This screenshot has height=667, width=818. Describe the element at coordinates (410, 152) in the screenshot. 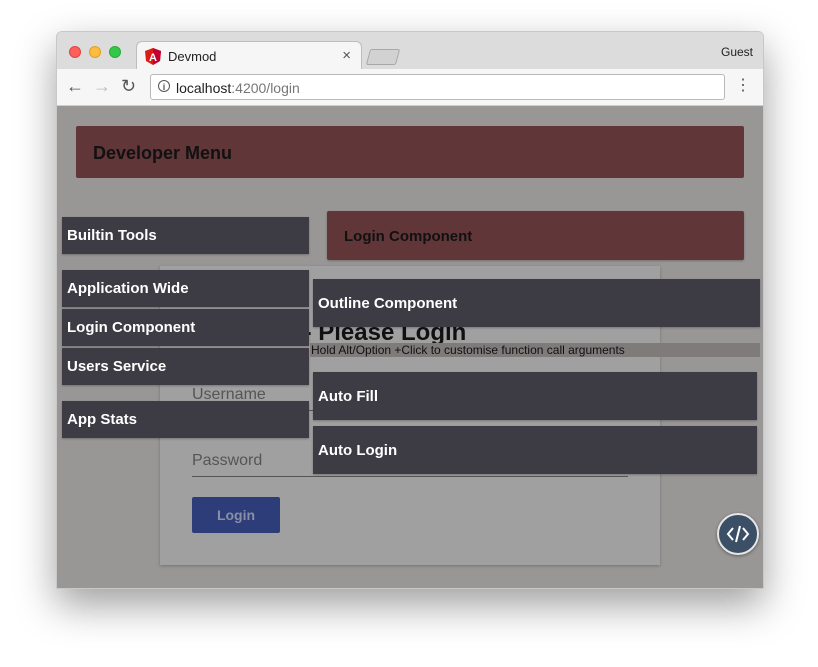

I see `developer-menu-header: Developer Menu` at that location.